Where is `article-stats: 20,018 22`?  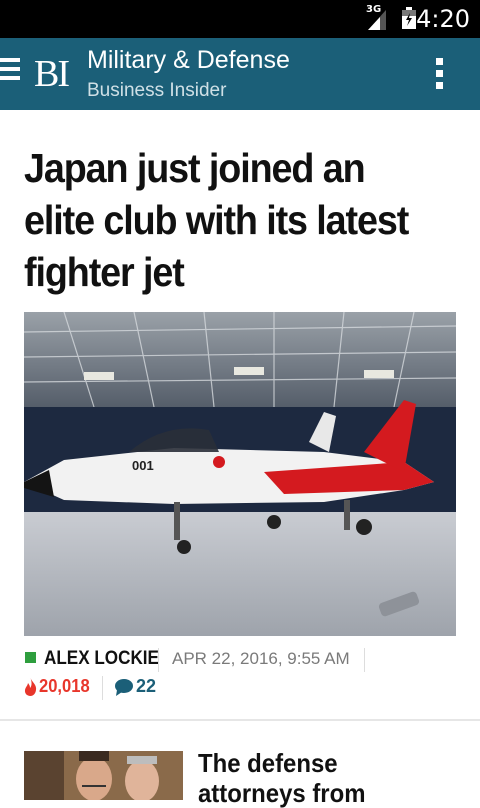 article-stats: 20,018 22 is located at coordinates (244, 689).